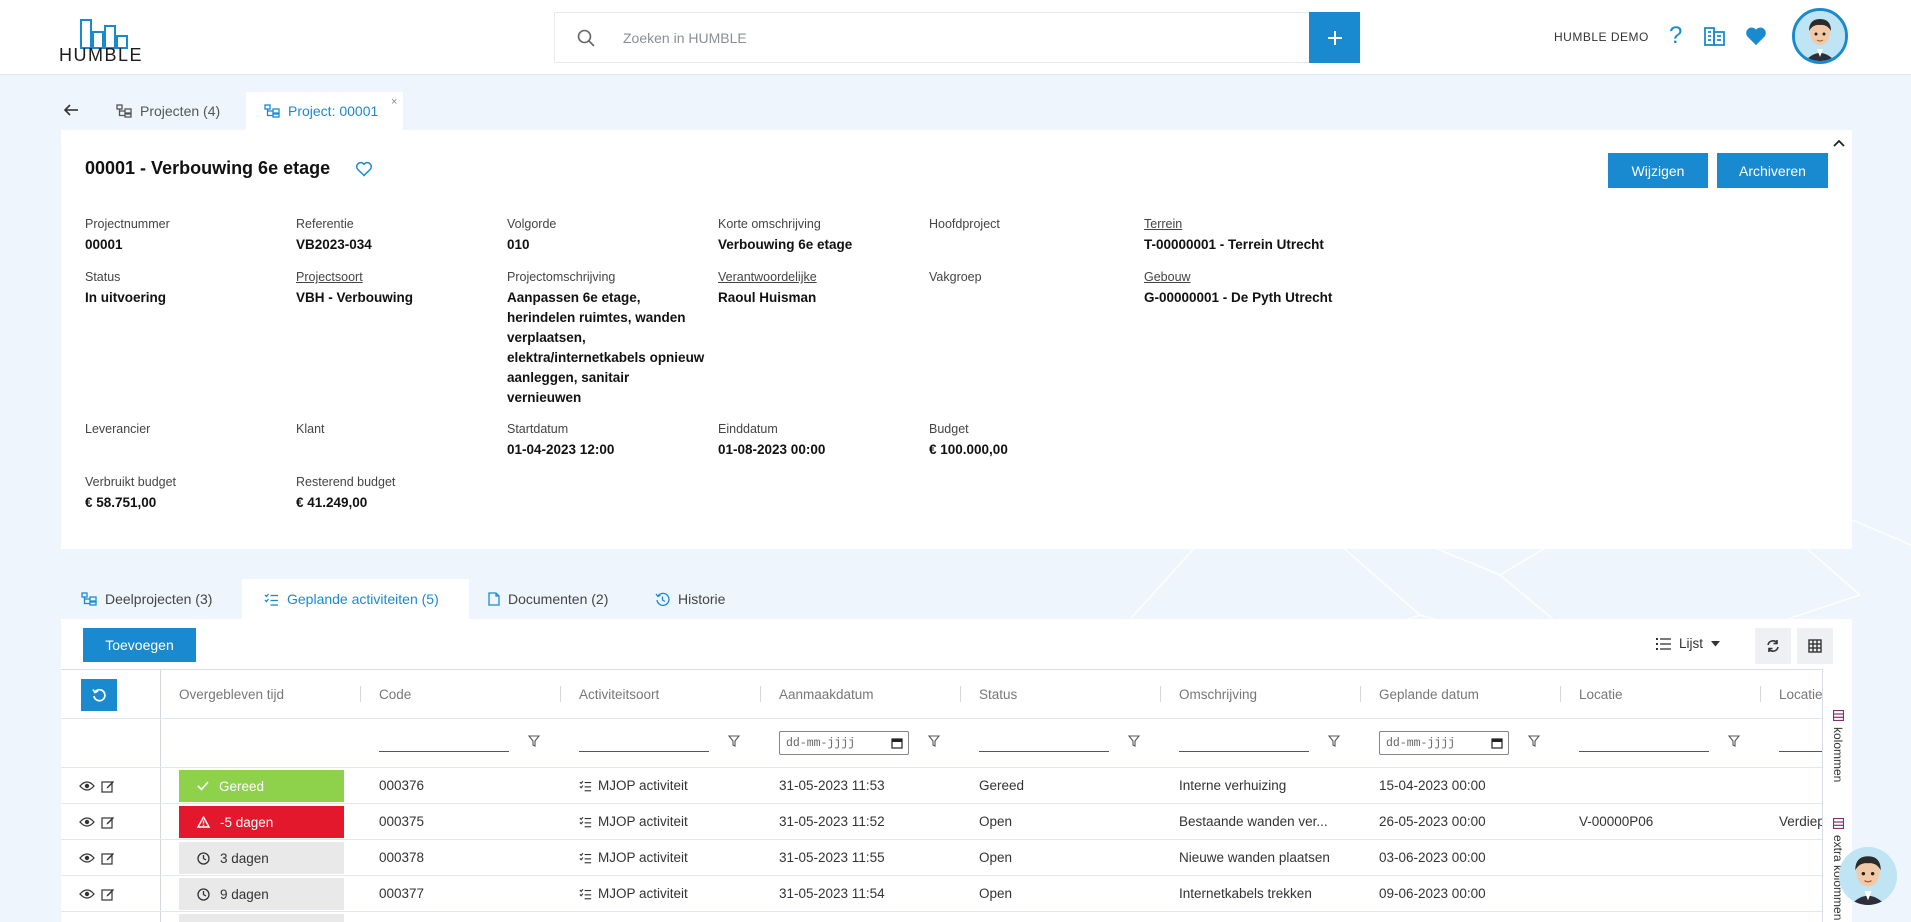 The height and width of the screenshot is (922, 1911). Describe the element at coordinates (402, 821) in the screenshot. I see `cell-code: 000375` at that location.